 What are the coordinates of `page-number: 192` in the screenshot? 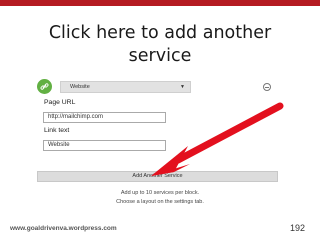 It's located at (298, 228).